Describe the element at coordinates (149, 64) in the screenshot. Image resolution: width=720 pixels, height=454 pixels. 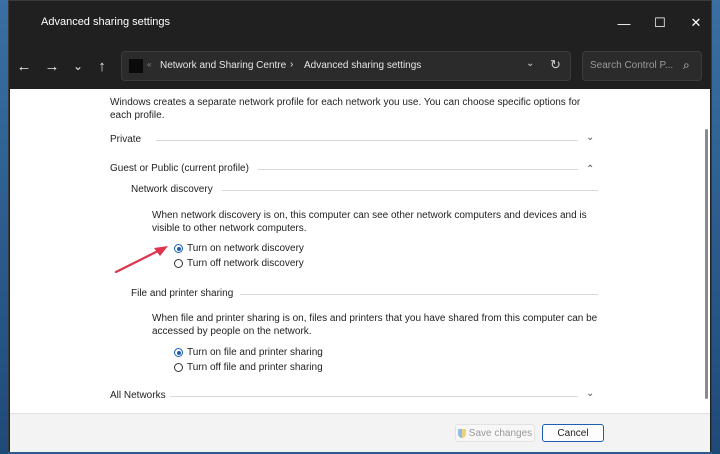
I see `address-overflow-icon: «` at that location.